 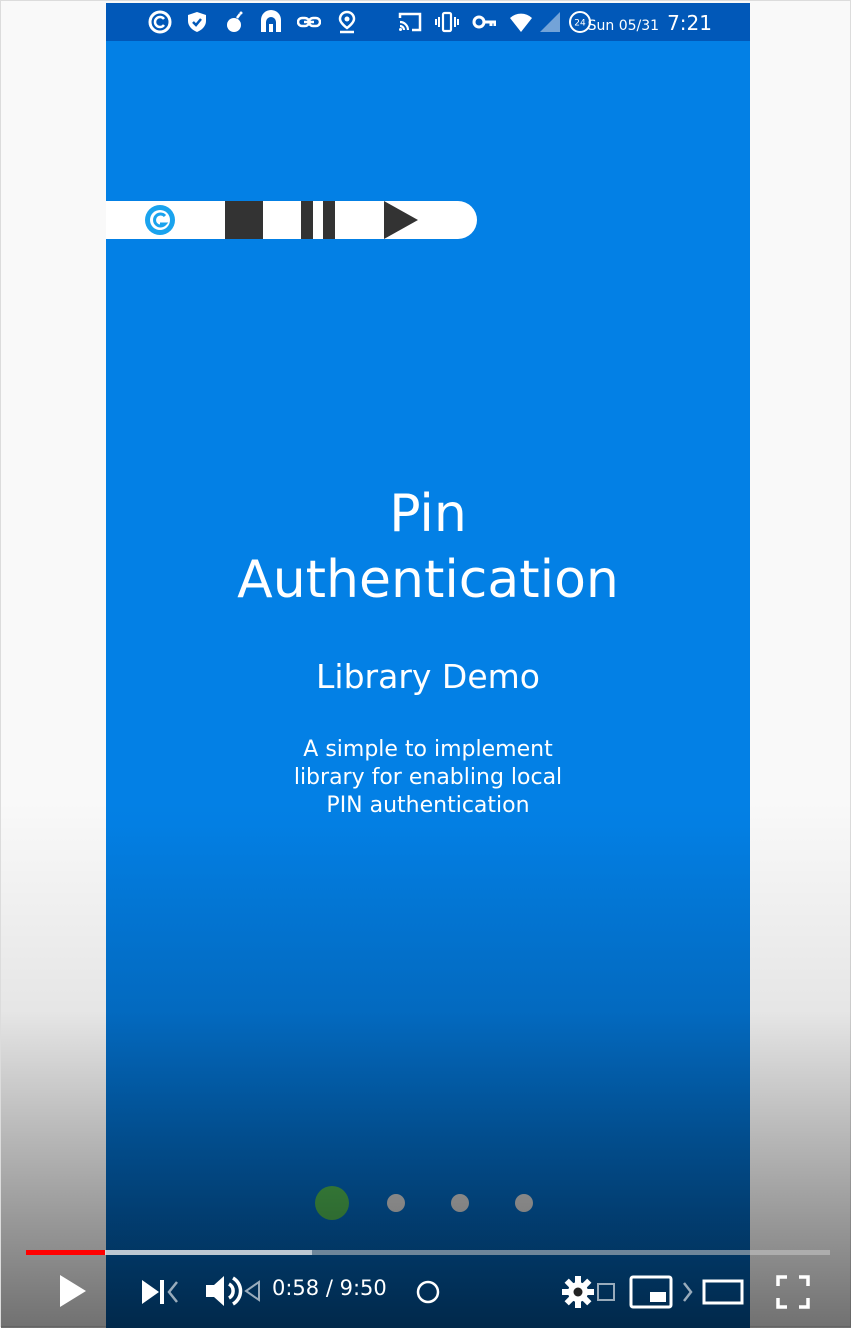 What do you see at coordinates (271, 21) in the screenshot?
I see `tunnel-icon` at bounding box center [271, 21].